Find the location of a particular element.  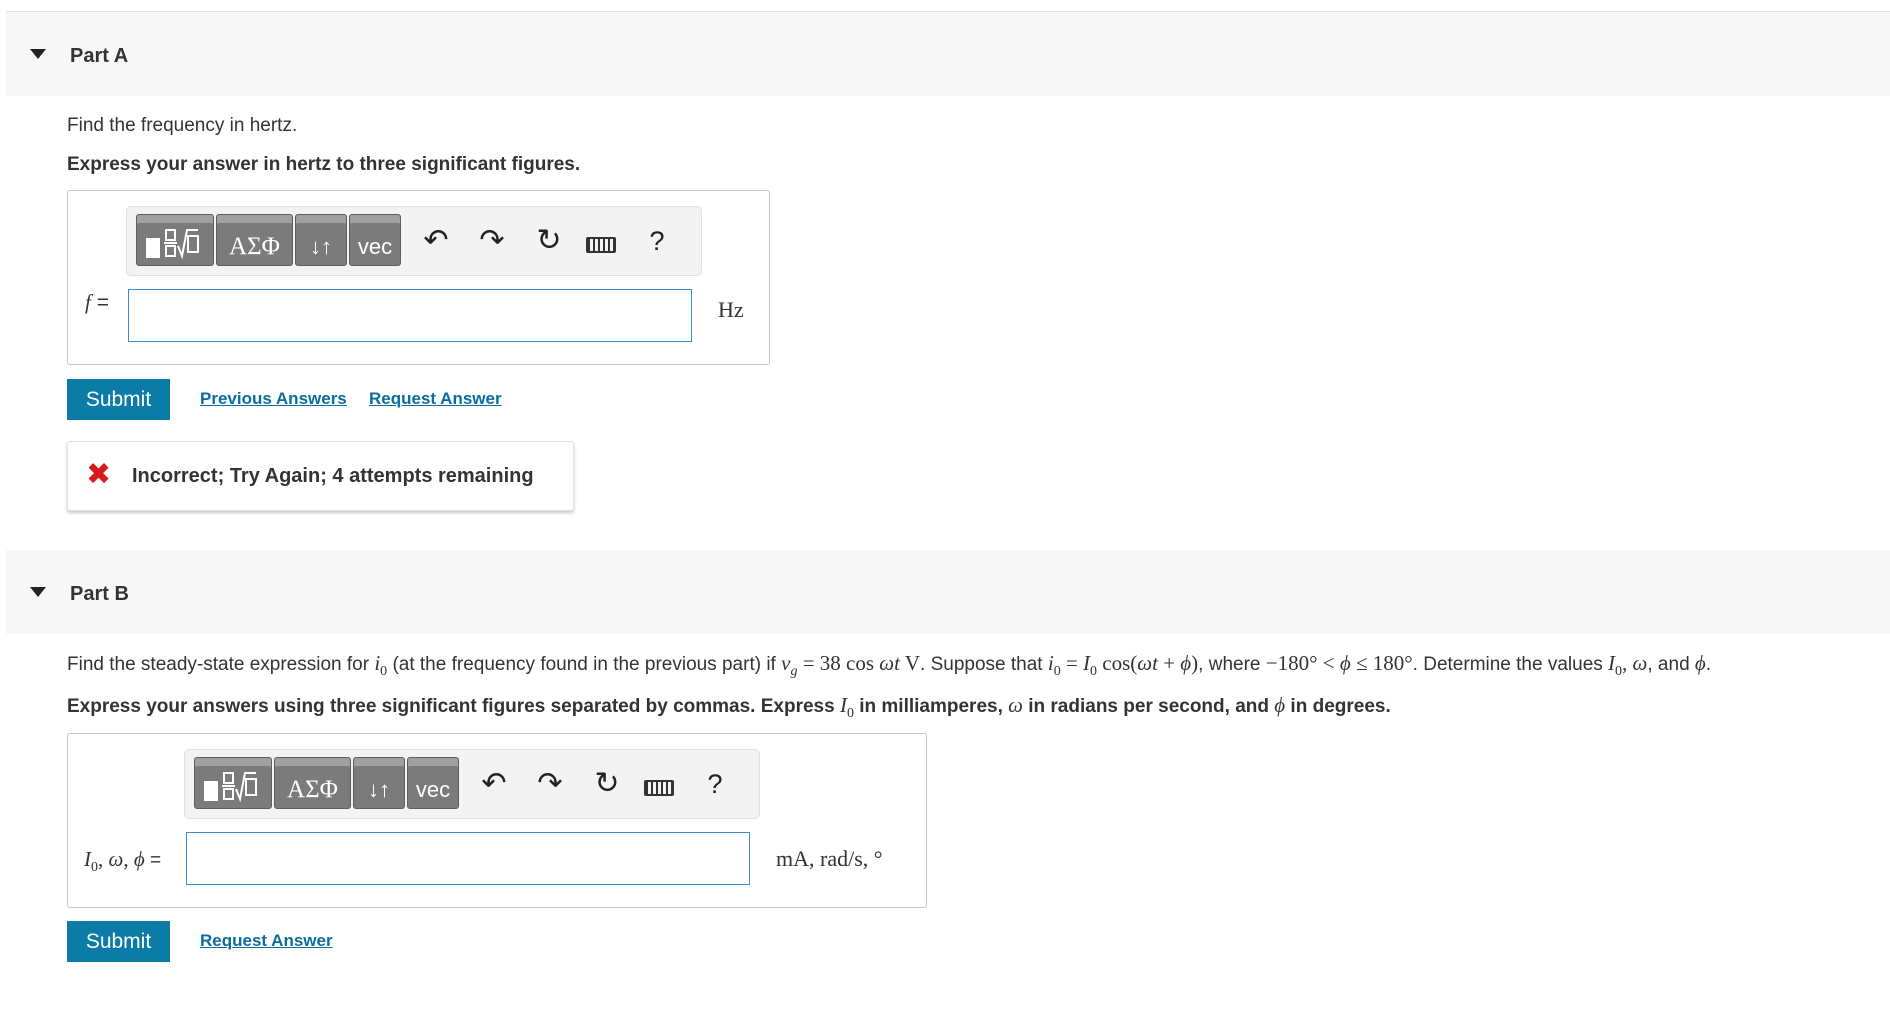

part-a-request-answer-link: Request Answer is located at coordinates (435, 399).